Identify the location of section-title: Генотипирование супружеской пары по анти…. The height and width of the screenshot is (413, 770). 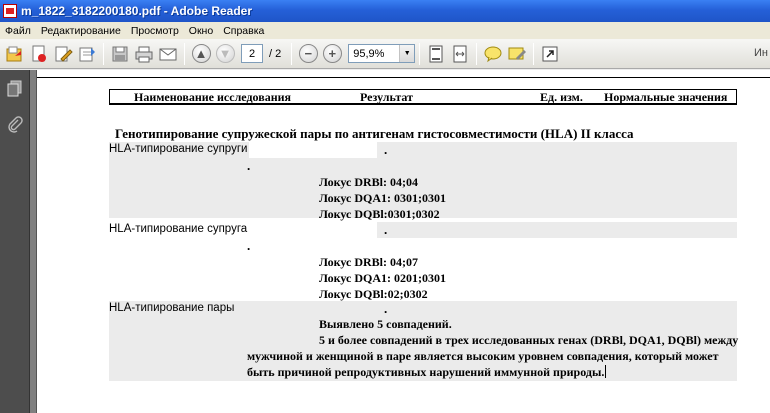
(374, 133).